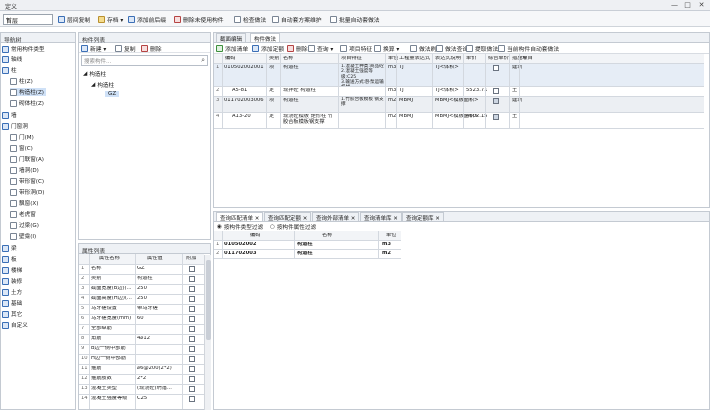 This screenshot has height=410, width=710. I want to click on method-code: 010502002001, so click(244, 68).